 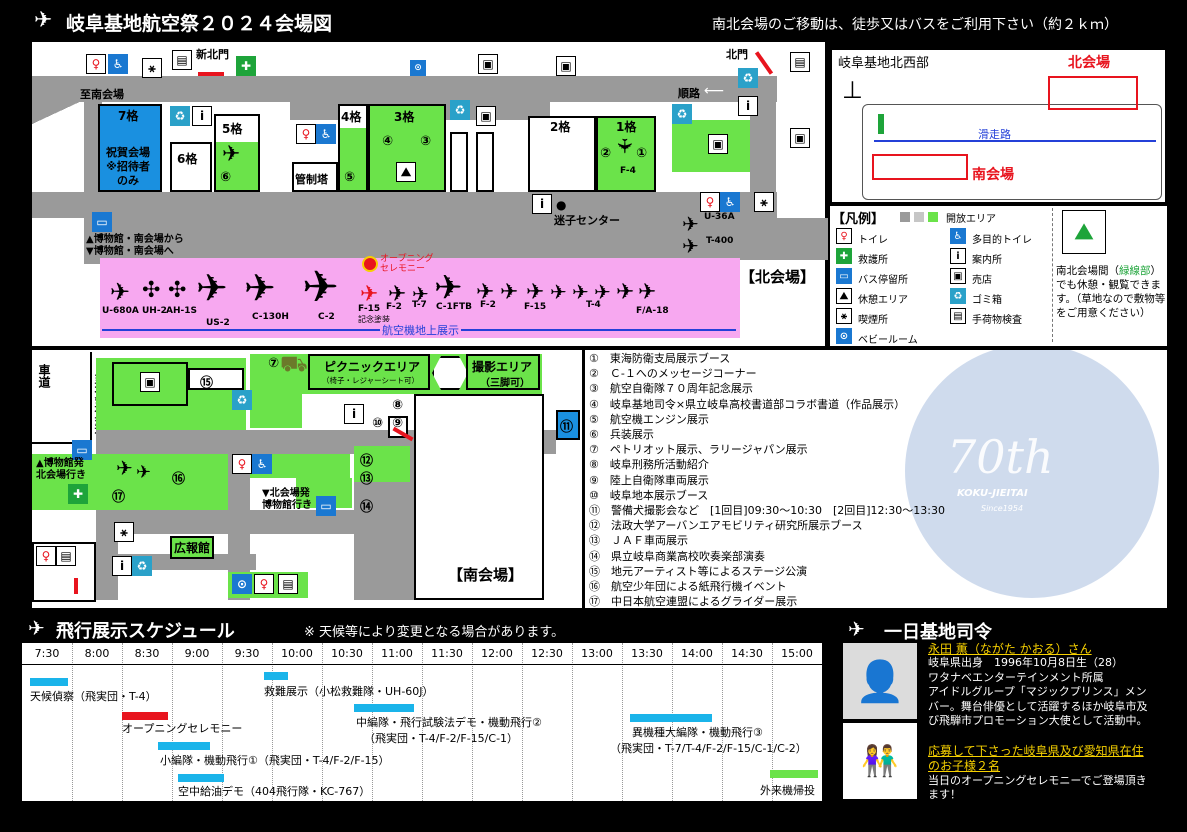 What do you see at coordinates (349, 691) in the screenshot?
I see `schedule-event: 救難展示（小松救難隊・UH-60J）` at bounding box center [349, 691].